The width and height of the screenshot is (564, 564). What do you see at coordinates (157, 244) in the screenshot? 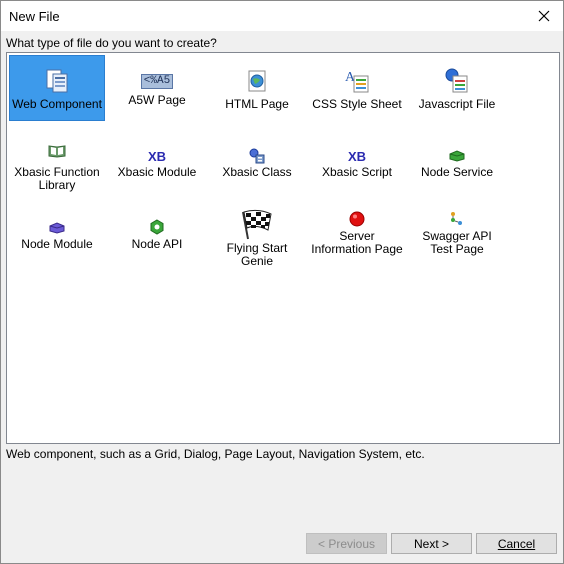
I see `item-label: Node API` at bounding box center [157, 244].